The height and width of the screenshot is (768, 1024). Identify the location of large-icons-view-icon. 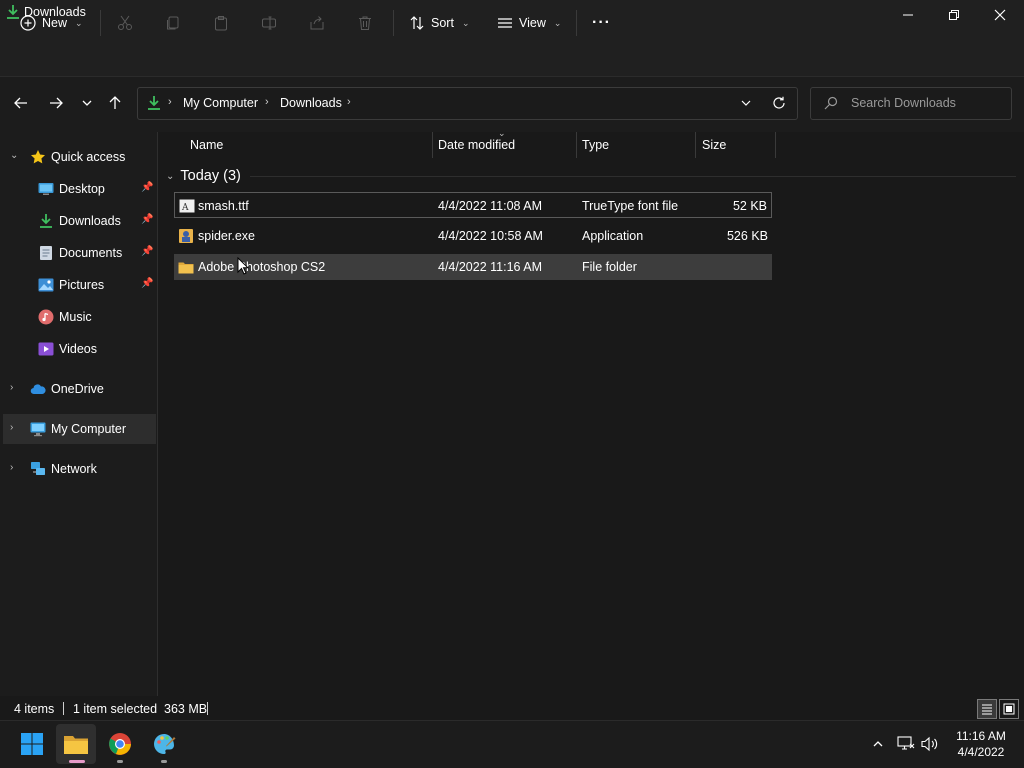
(1009, 709).